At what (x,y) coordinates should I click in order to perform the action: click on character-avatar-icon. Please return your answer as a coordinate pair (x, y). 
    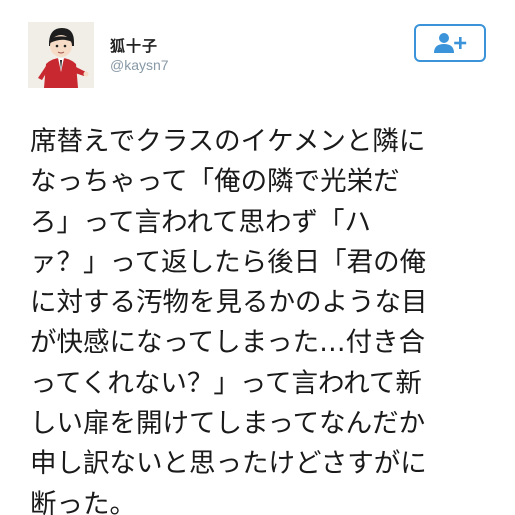
    Looking at the image, I should click on (61, 55).